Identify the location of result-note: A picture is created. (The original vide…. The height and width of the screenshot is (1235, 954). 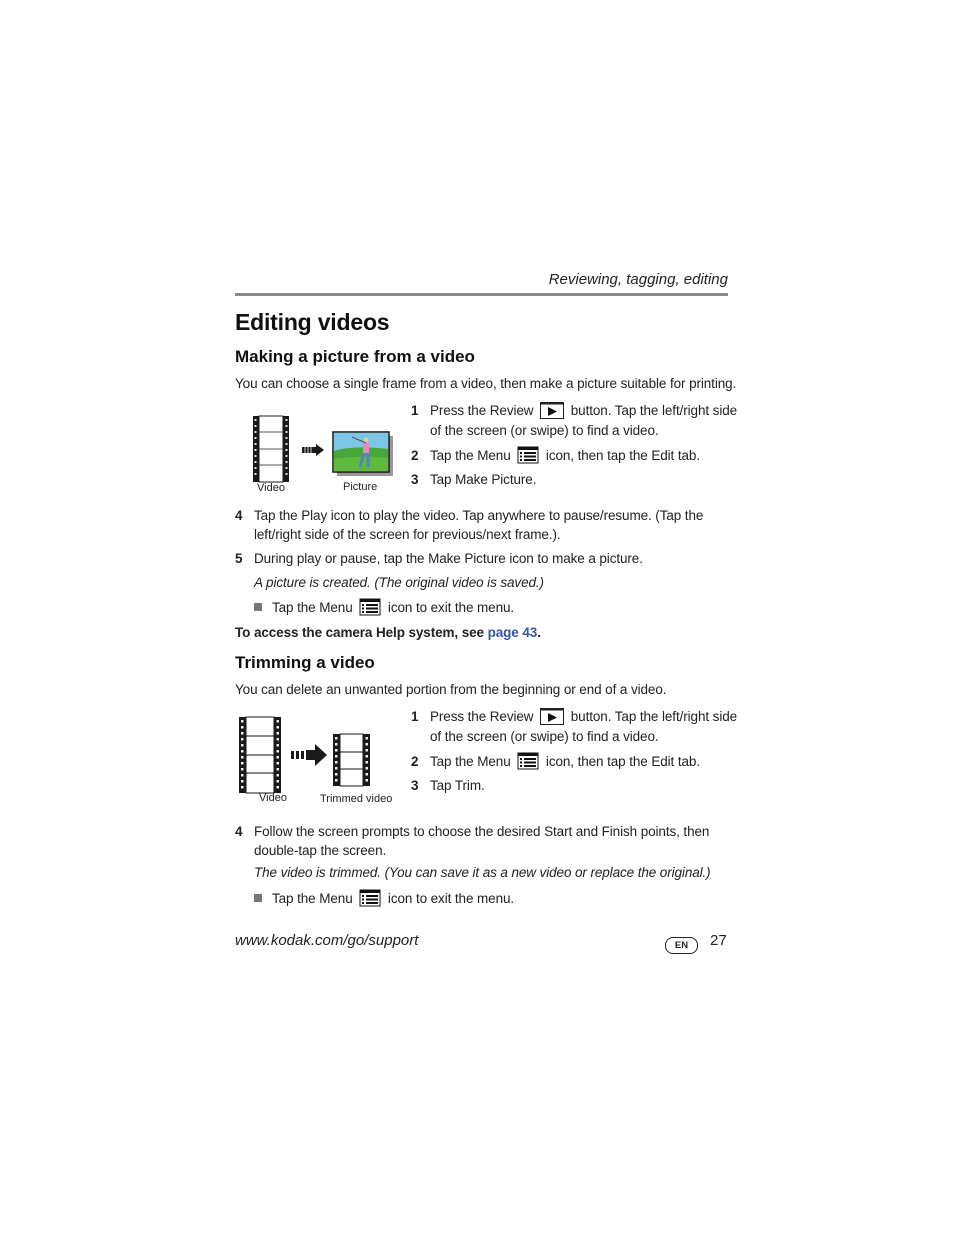
(399, 582).